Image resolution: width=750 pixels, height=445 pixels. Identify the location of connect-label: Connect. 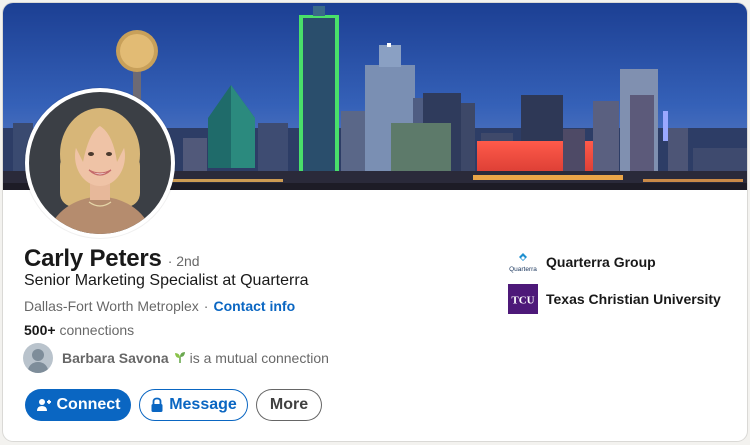
(88, 404).